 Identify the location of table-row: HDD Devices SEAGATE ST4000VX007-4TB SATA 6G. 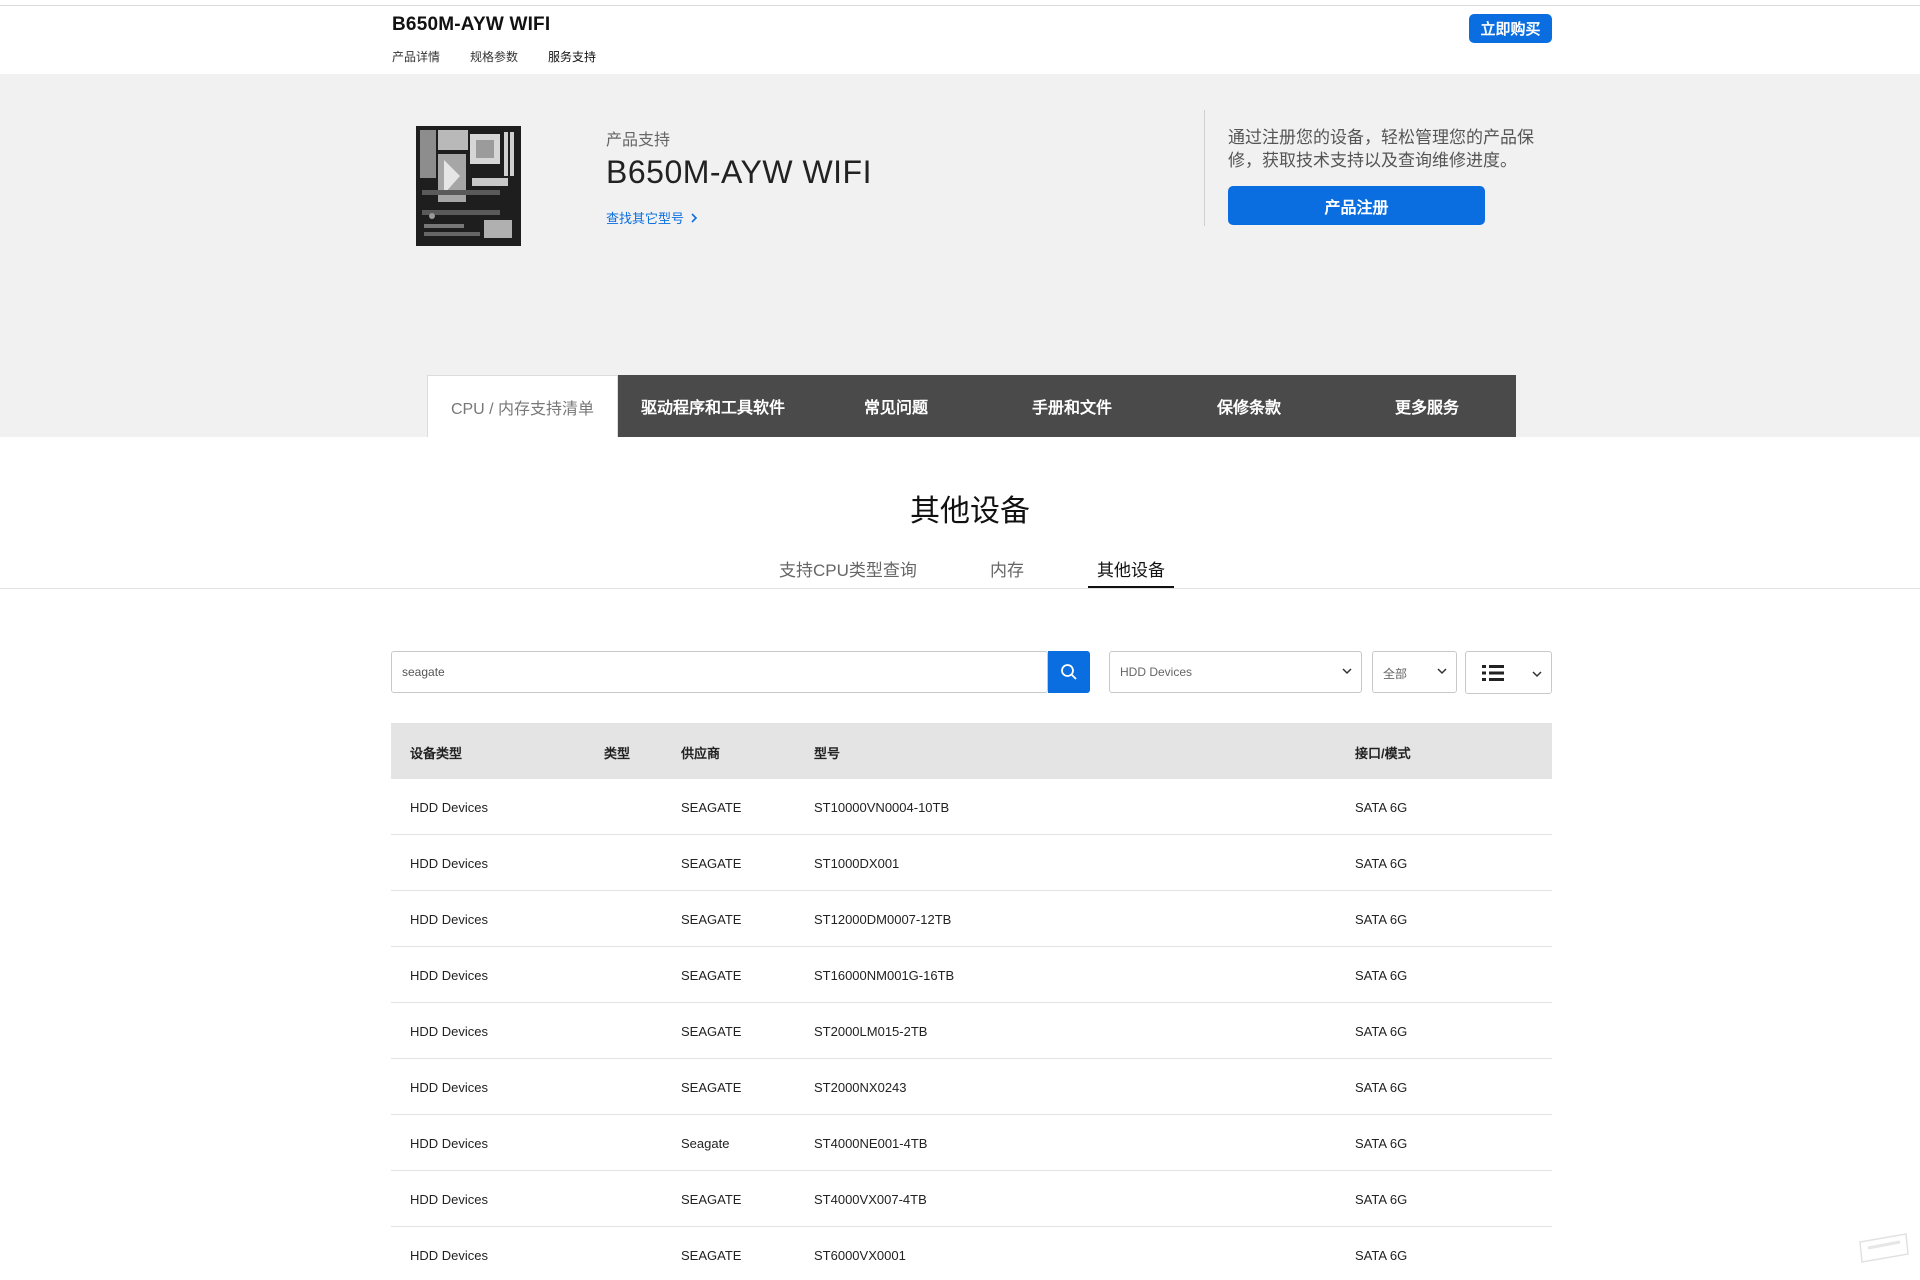
(971, 1199).